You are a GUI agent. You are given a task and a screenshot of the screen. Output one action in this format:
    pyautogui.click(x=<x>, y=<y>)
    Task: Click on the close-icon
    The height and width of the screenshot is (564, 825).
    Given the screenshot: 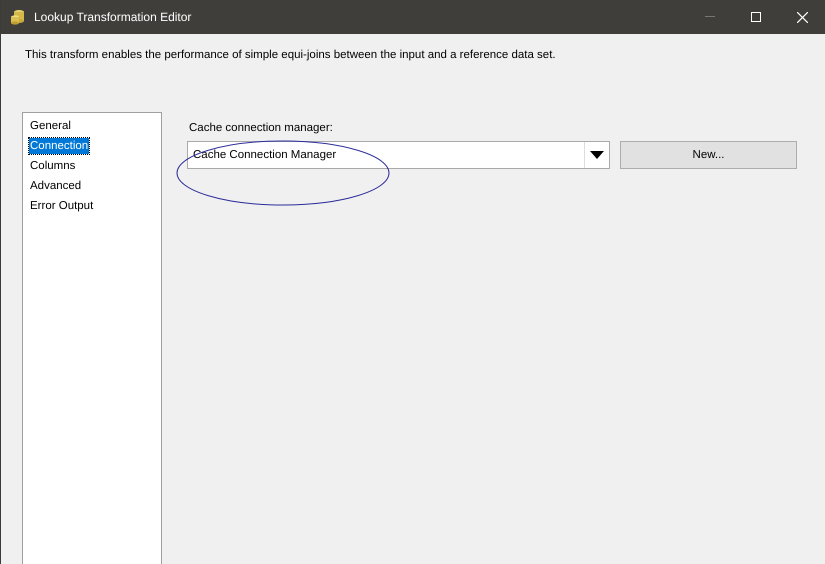 What is the action you would take?
    pyautogui.click(x=802, y=17)
    